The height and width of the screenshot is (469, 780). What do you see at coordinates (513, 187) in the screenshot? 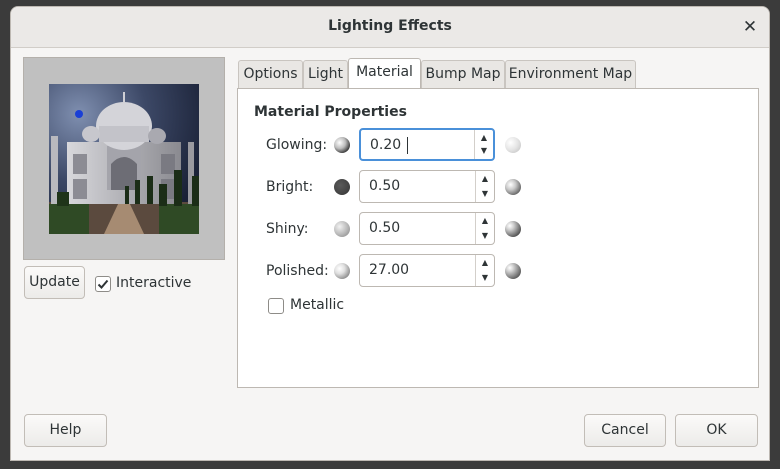
I see `bright-high-sphere-icon` at bounding box center [513, 187].